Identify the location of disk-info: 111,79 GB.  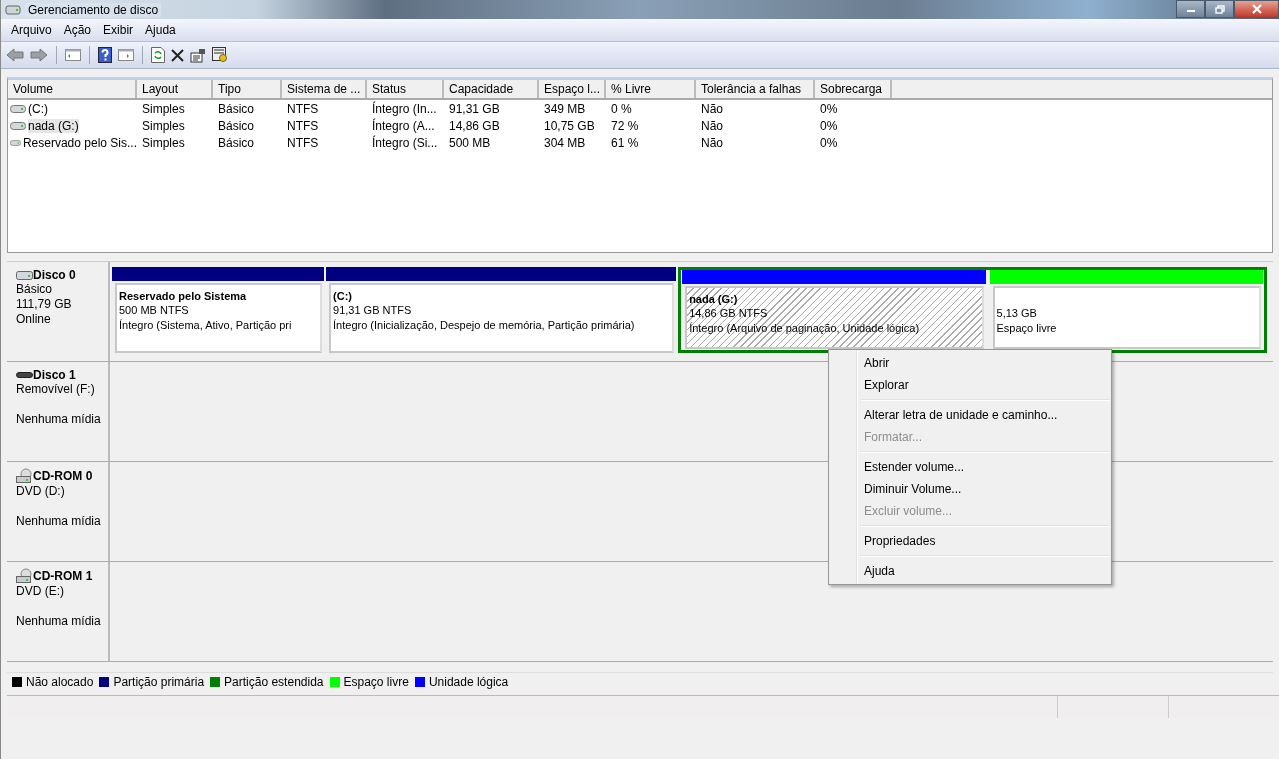
(44, 304).